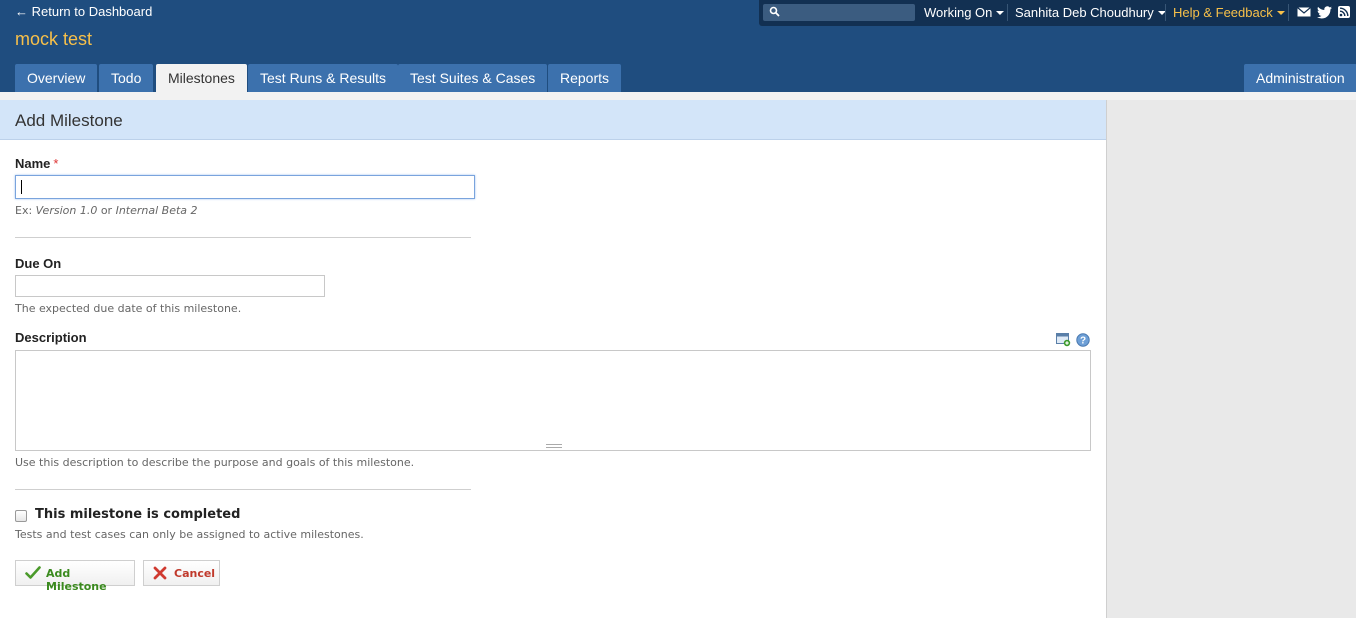 The height and width of the screenshot is (618, 1356). Describe the element at coordinates (245, 187) in the screenshot. I see `name-input` at that location.